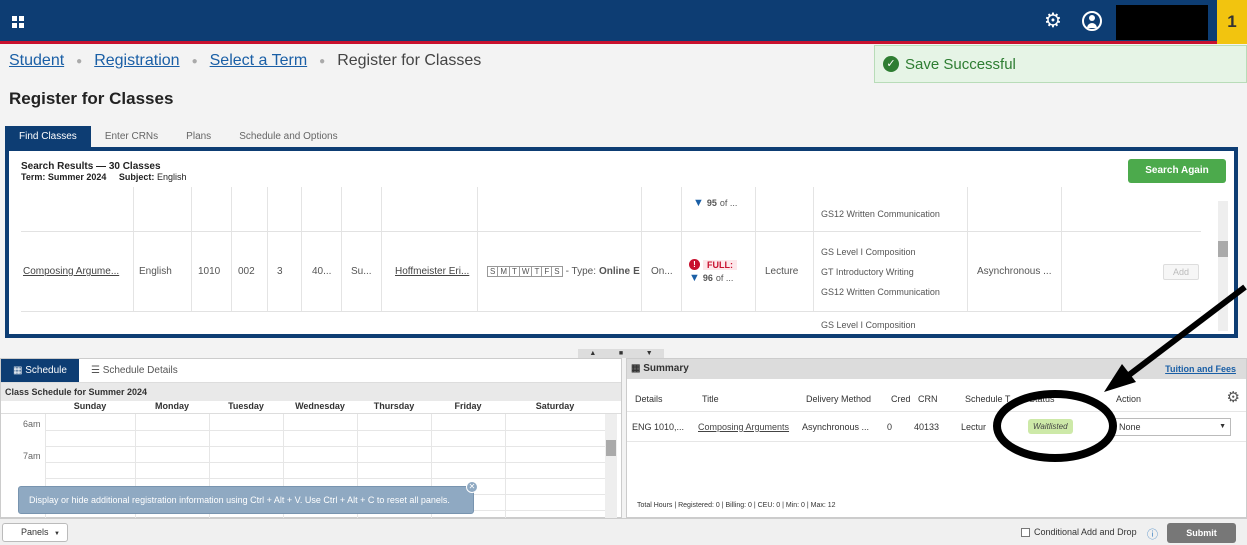 This screenshot has height=545, width=1247. I want to click on calendar-scrollbar, so click(611, 466).